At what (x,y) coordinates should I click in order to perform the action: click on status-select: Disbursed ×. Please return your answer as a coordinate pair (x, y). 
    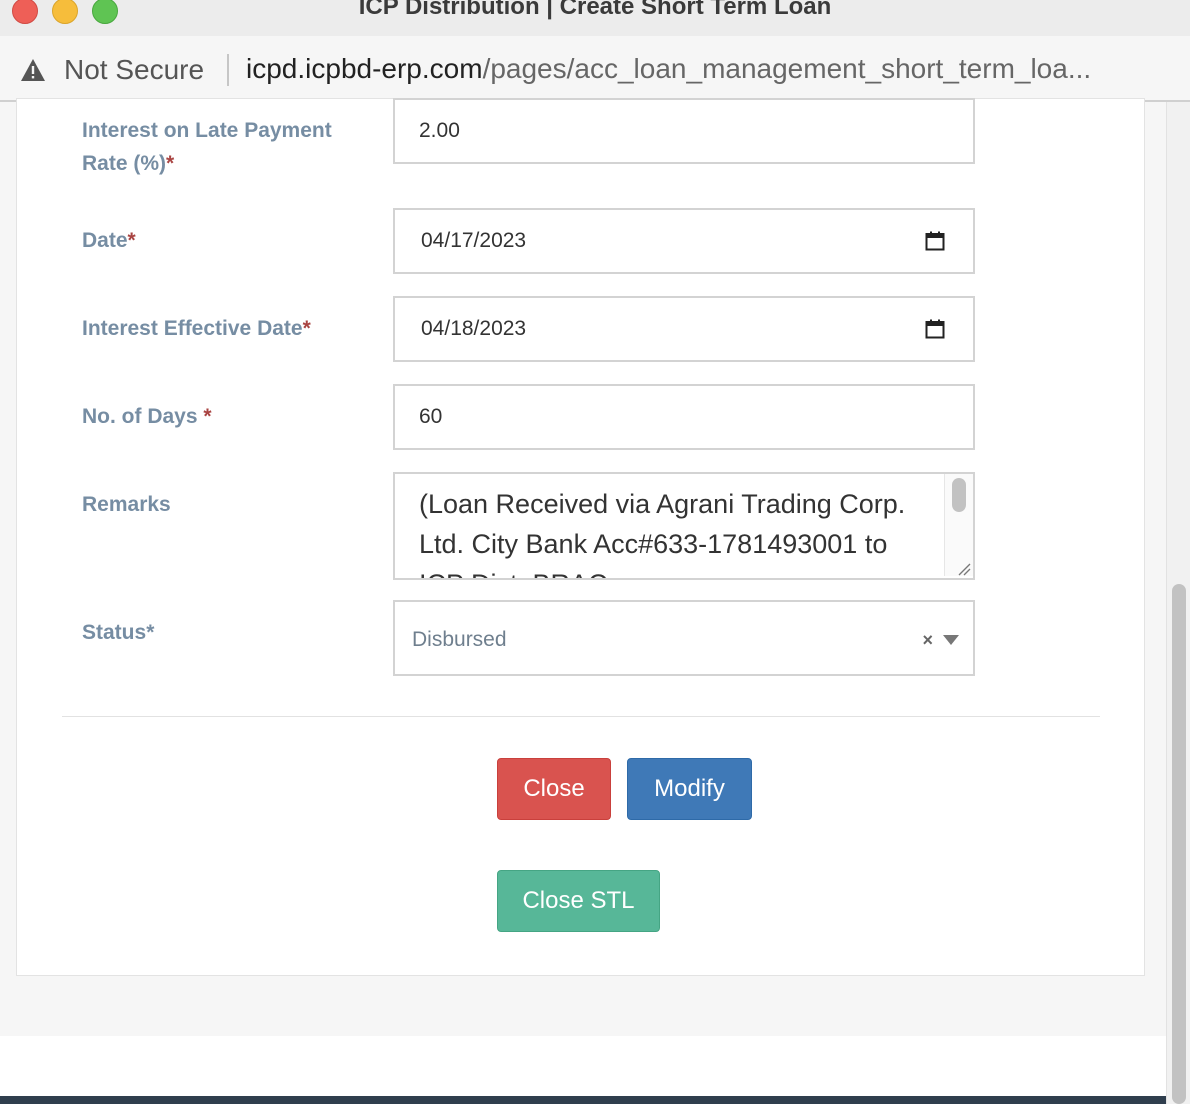
    Looking at the image, I should click on (684, 638).